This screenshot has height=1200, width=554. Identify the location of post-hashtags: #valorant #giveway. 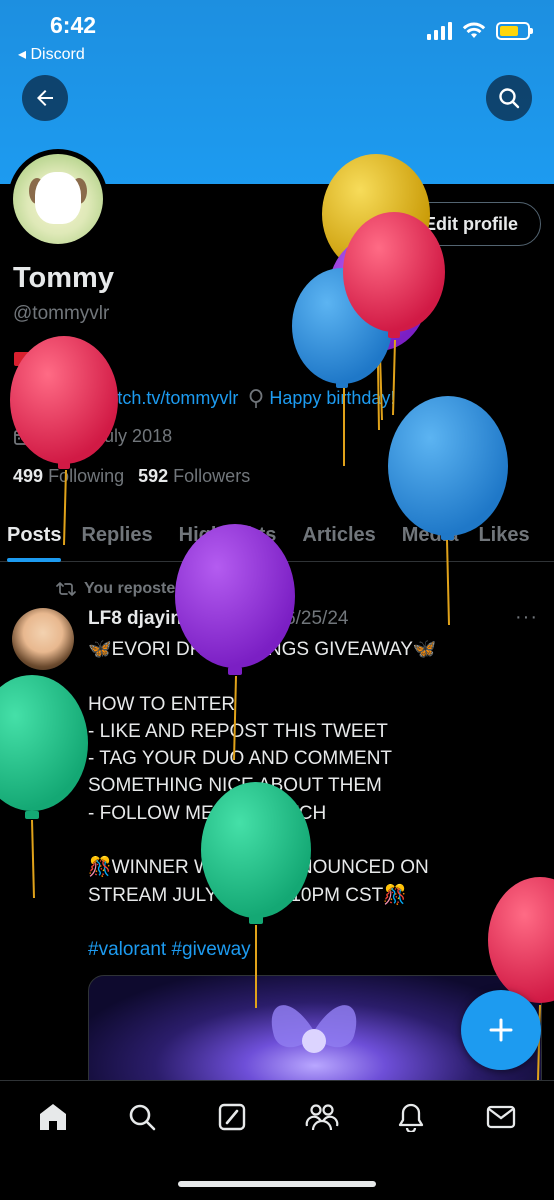
(308, 949).